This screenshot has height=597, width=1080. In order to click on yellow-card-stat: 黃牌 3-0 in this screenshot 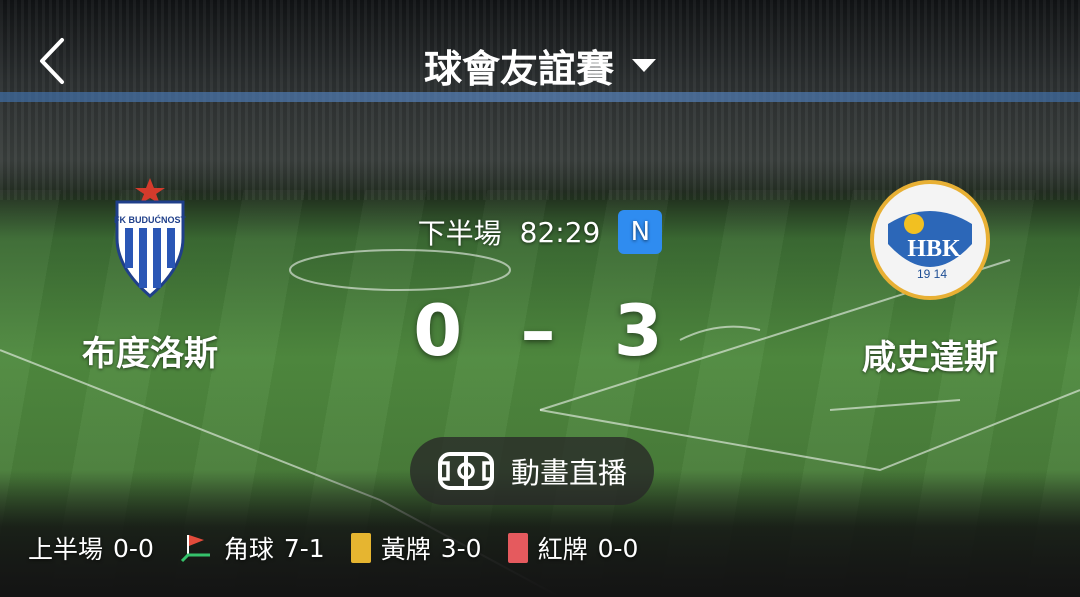, I will do `click(416, 548)`.